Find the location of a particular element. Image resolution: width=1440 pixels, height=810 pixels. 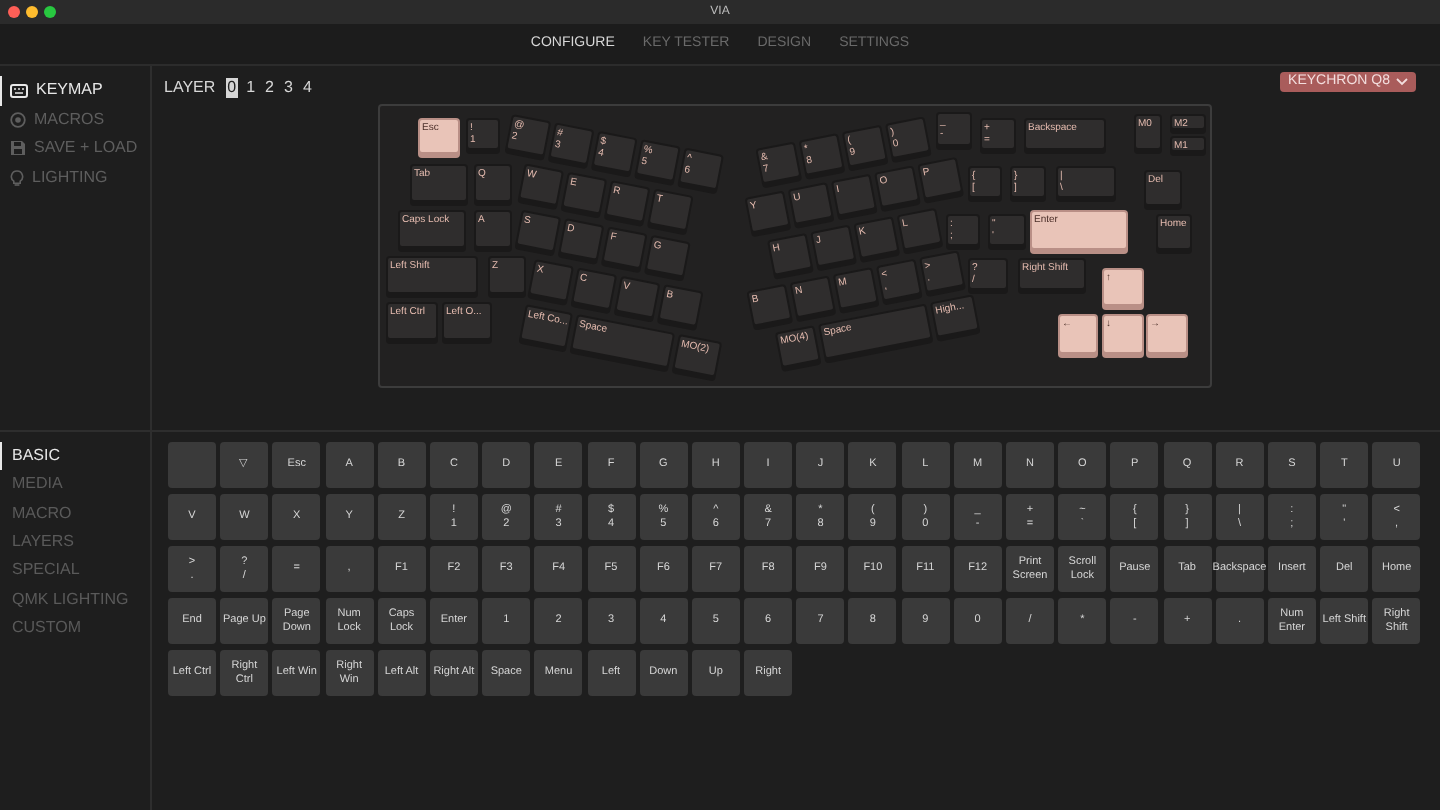

category-item: BASIC is located at coordinates (75, 456).